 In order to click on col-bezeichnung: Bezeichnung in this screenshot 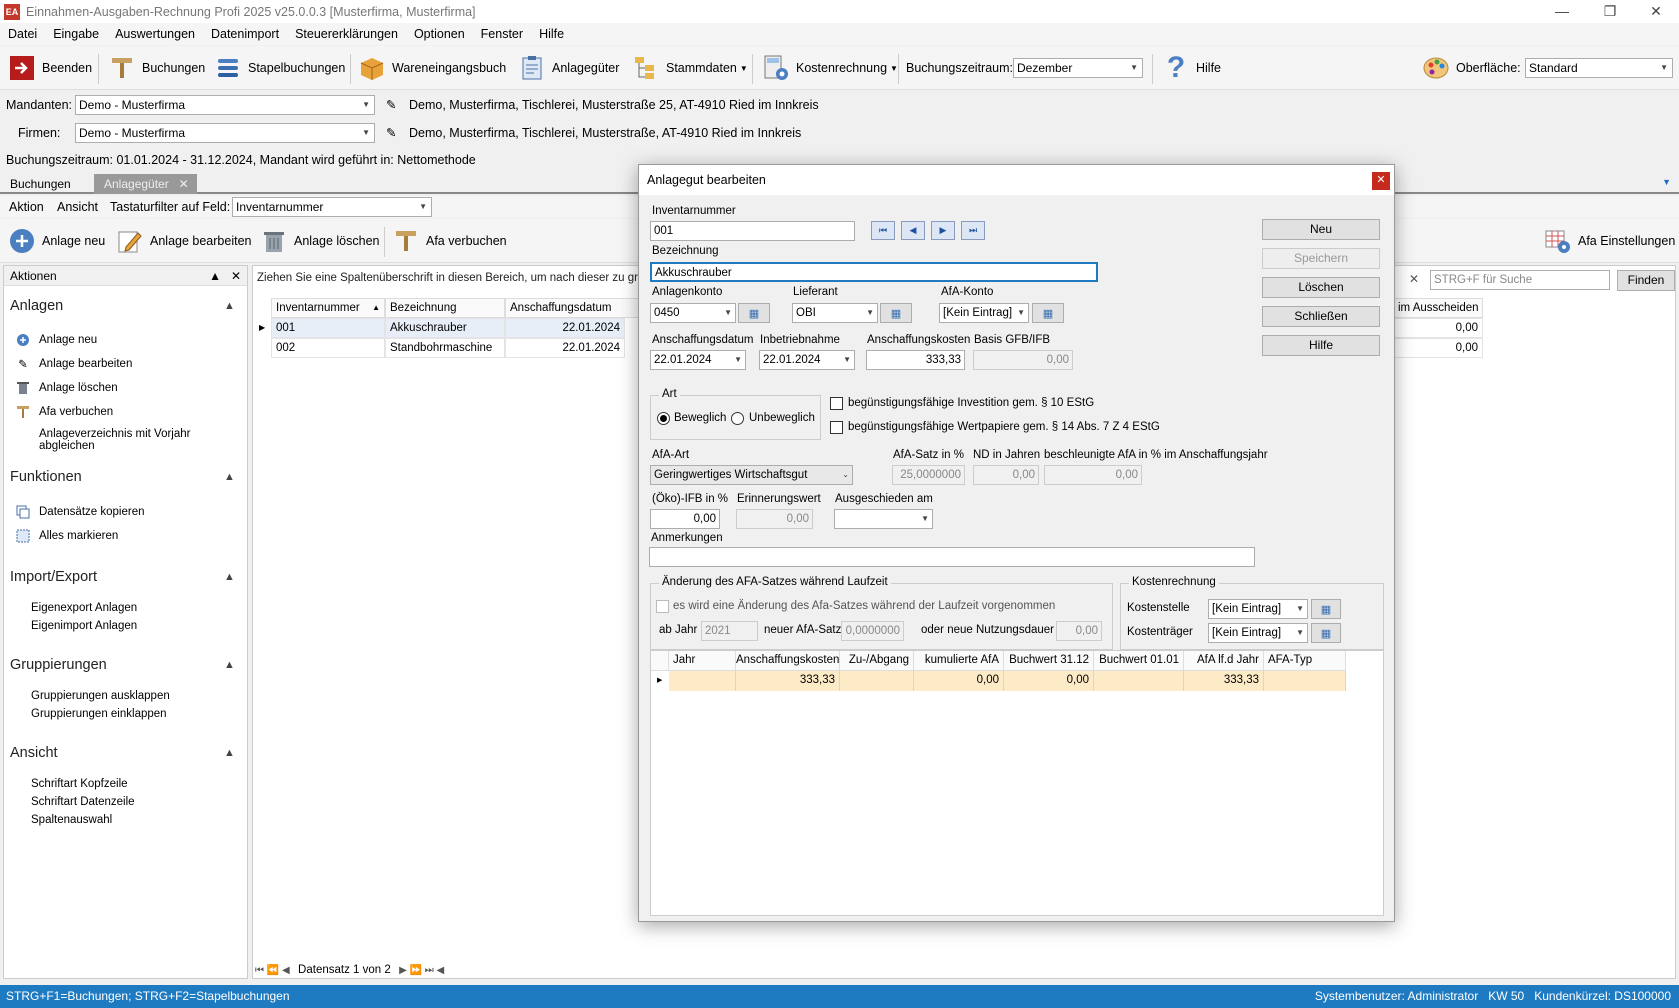, I will do `click(445, 308)`.